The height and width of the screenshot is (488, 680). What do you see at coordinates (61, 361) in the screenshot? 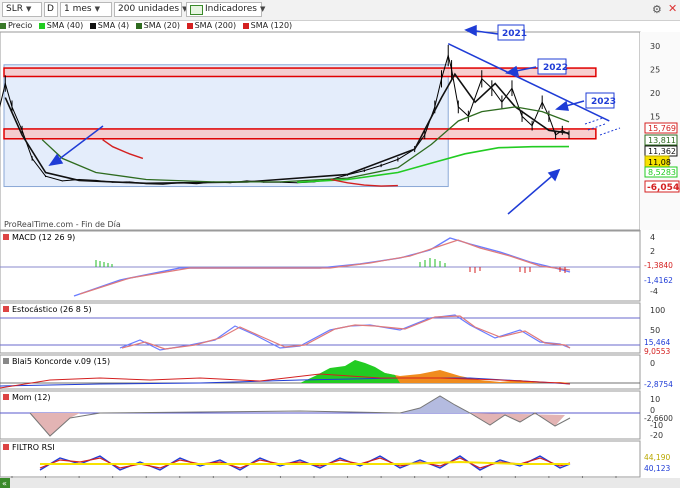
I see `blai5-title-text: Blai5 Koncorde v.09 (15)` at bounding box center [61, 361].